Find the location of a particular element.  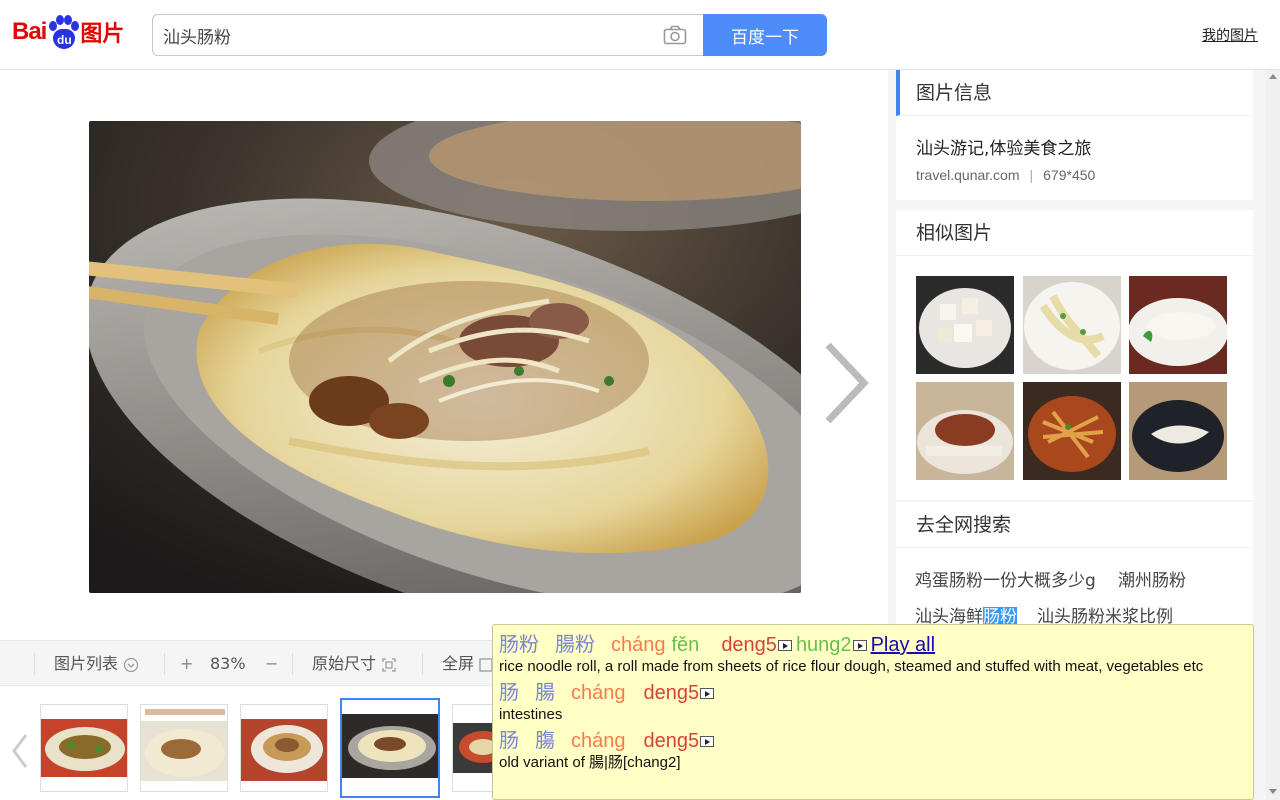

fullscreen-label: 全屏 is located at coordinates (458, 663).